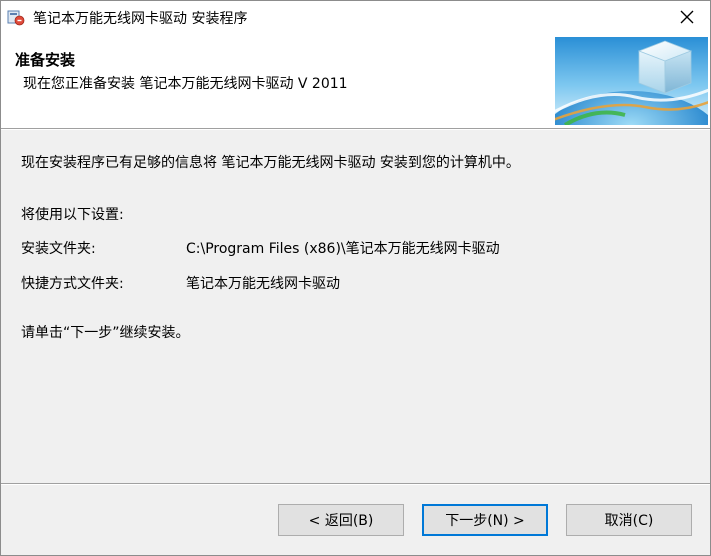 The image size is (711, 556). What do you see at coordinates (58, 249) in the screenshot?
I see `install-folder-label: 安装文件夹:` at bounding box center [58, 249].